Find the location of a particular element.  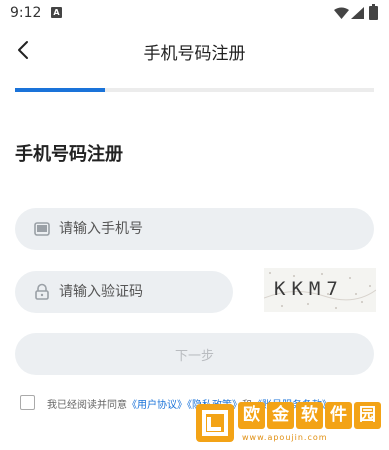

watermark-logo: 欧 金 软 件 园 www.apoujin.com is located at coordinates (290, 425).